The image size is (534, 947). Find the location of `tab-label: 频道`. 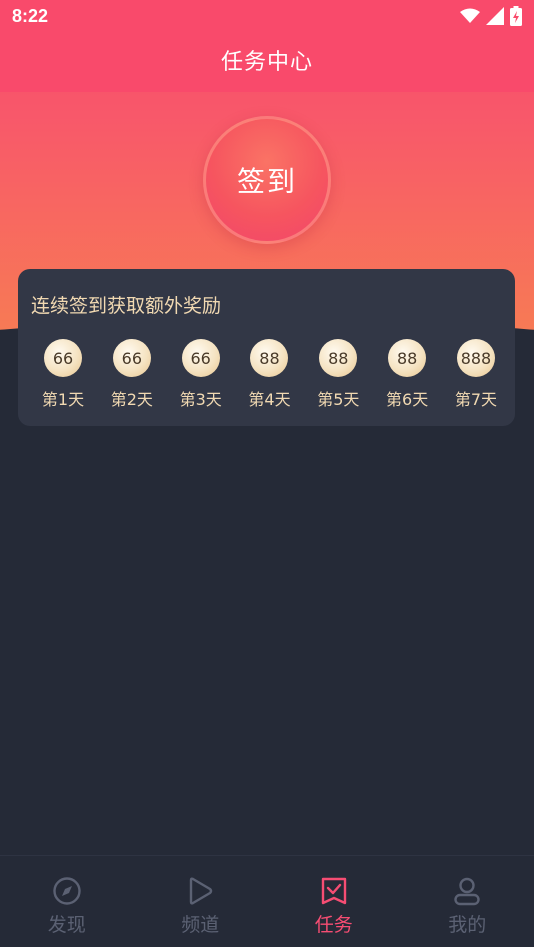

tab-label: 频道 is located at coordinates (200, 925).